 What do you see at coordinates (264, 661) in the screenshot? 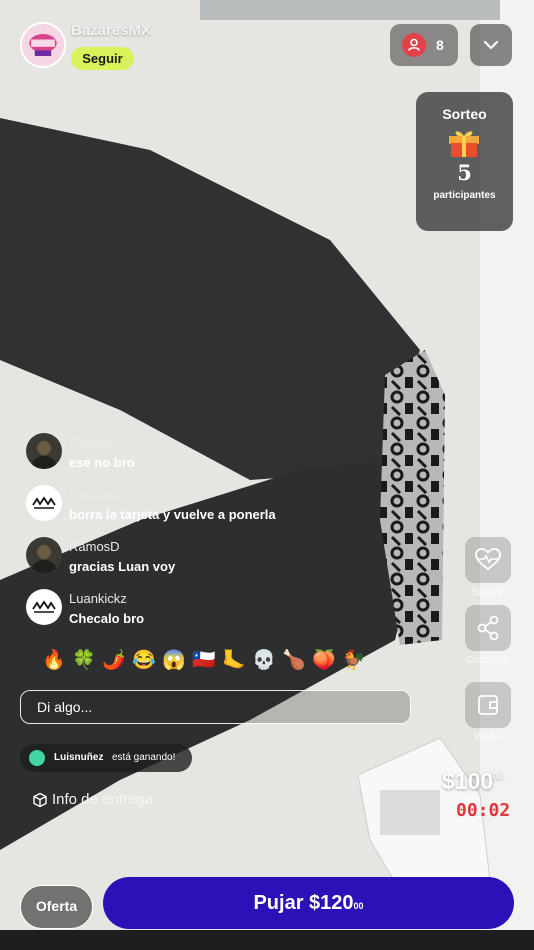
I see `skull-reaction: 💀` at bounding box center [264, 661].